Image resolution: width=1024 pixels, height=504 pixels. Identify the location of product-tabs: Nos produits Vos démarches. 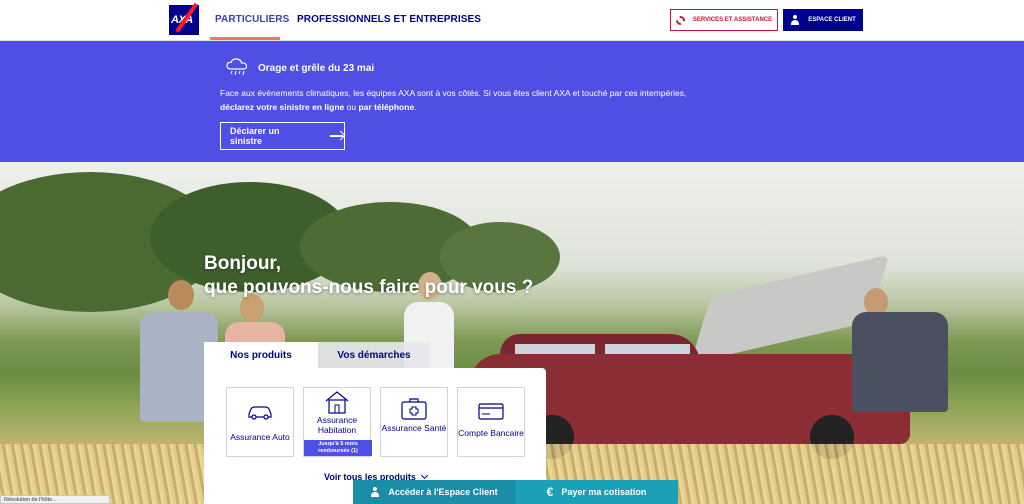
(317, 355).